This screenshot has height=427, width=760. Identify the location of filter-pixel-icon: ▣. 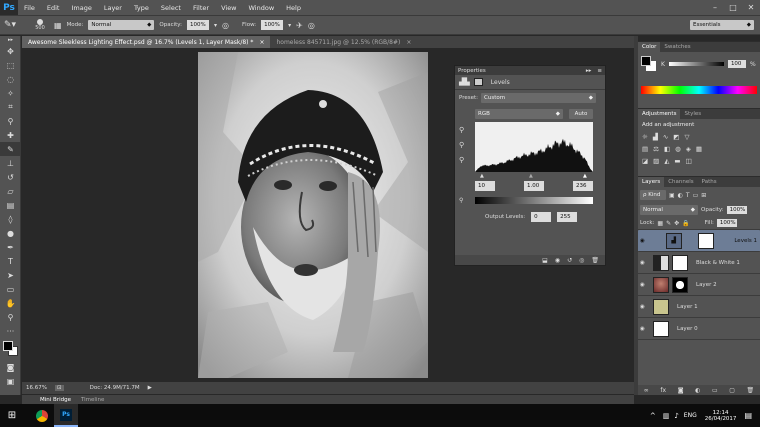
(672, 195).